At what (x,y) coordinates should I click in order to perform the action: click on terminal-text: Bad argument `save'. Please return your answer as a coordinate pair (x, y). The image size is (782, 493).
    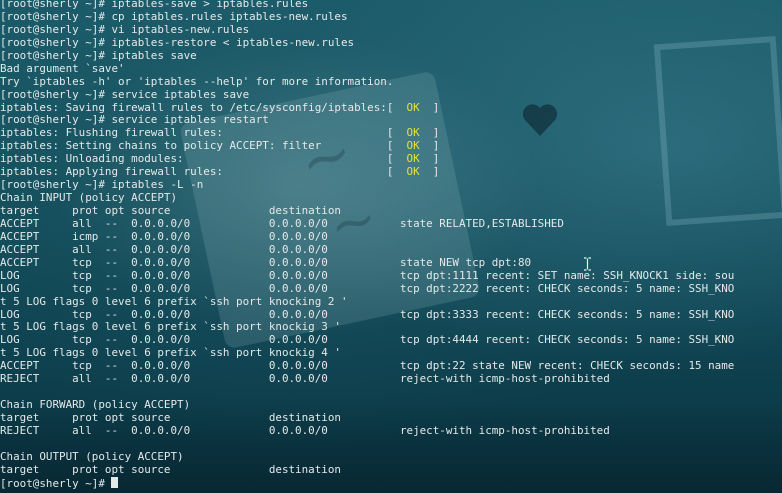
    Looking at the image, I should click on (62, 68).